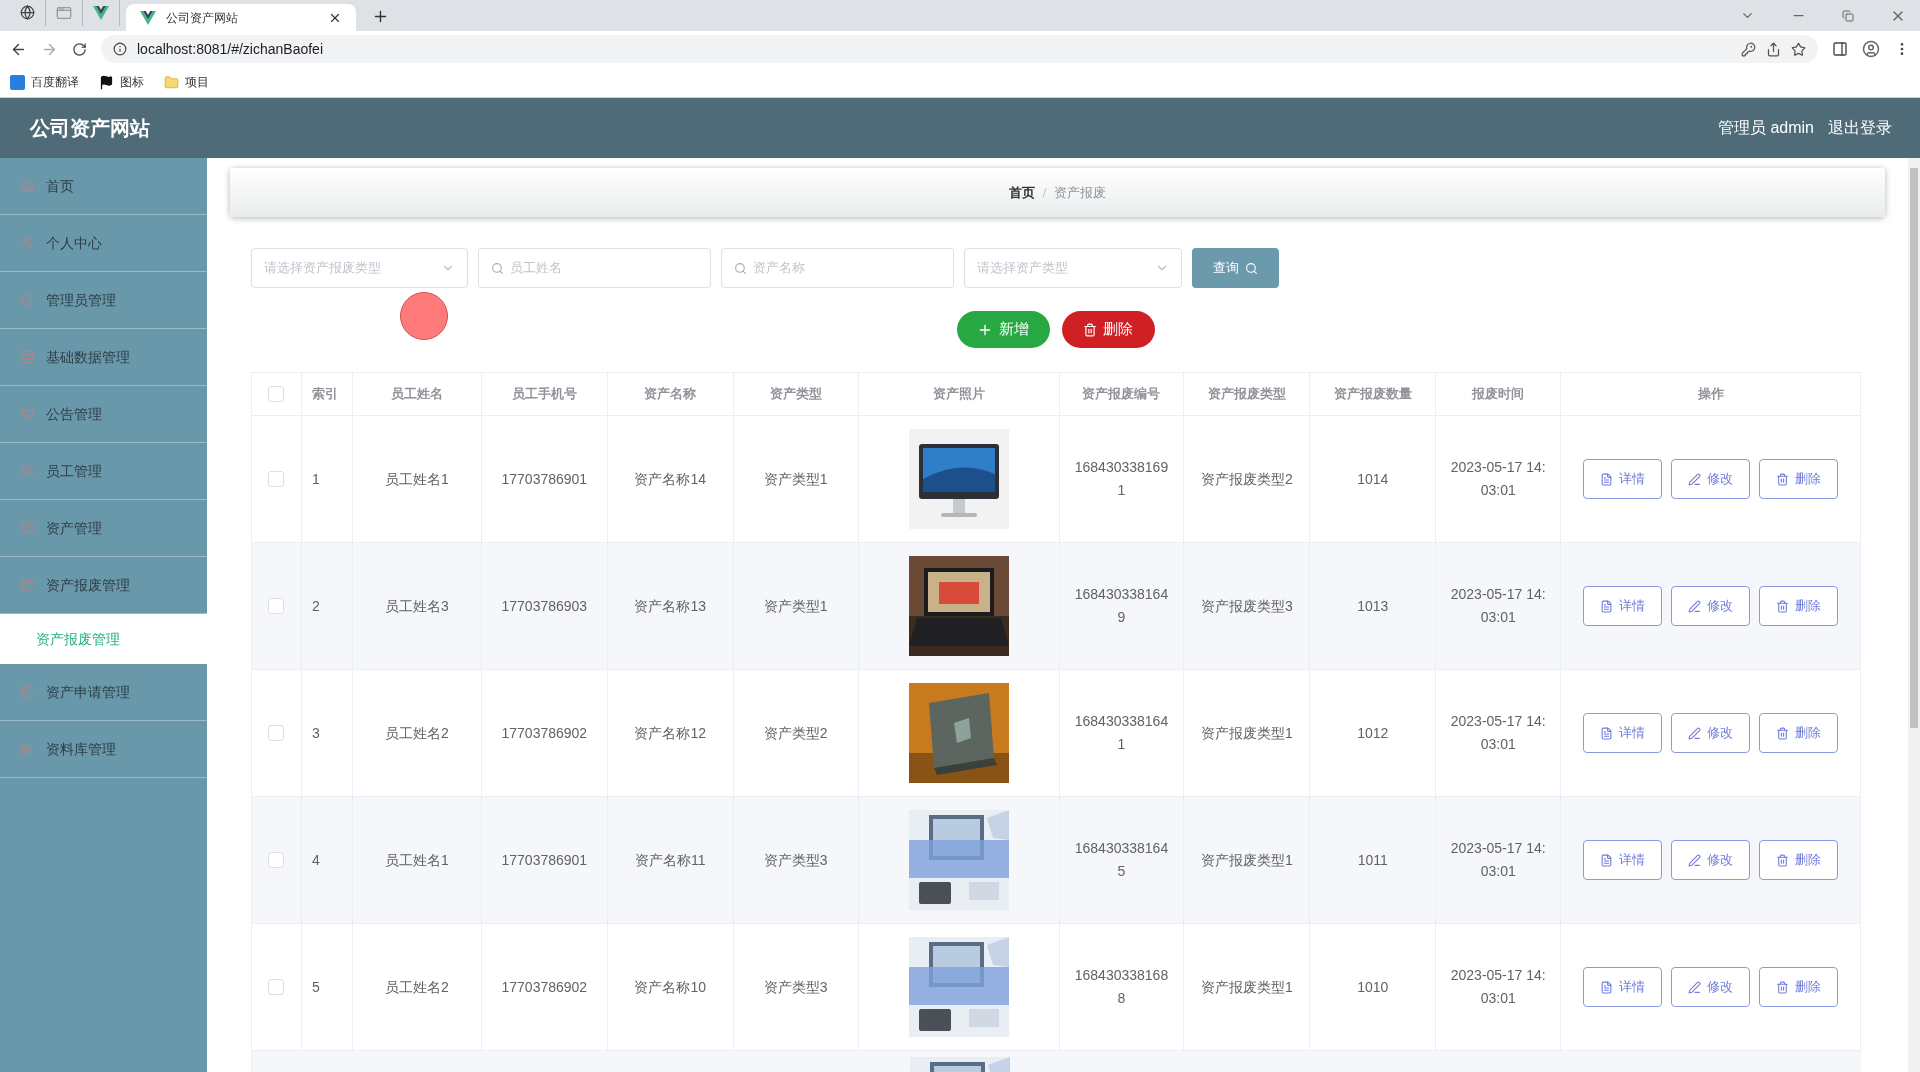 The image size is (1920, 1072). What do you see at coordinates (1121, 860) in the screenshot?
I see `table-cell-text: 1684303381645` at bounding box center [1121, 860].